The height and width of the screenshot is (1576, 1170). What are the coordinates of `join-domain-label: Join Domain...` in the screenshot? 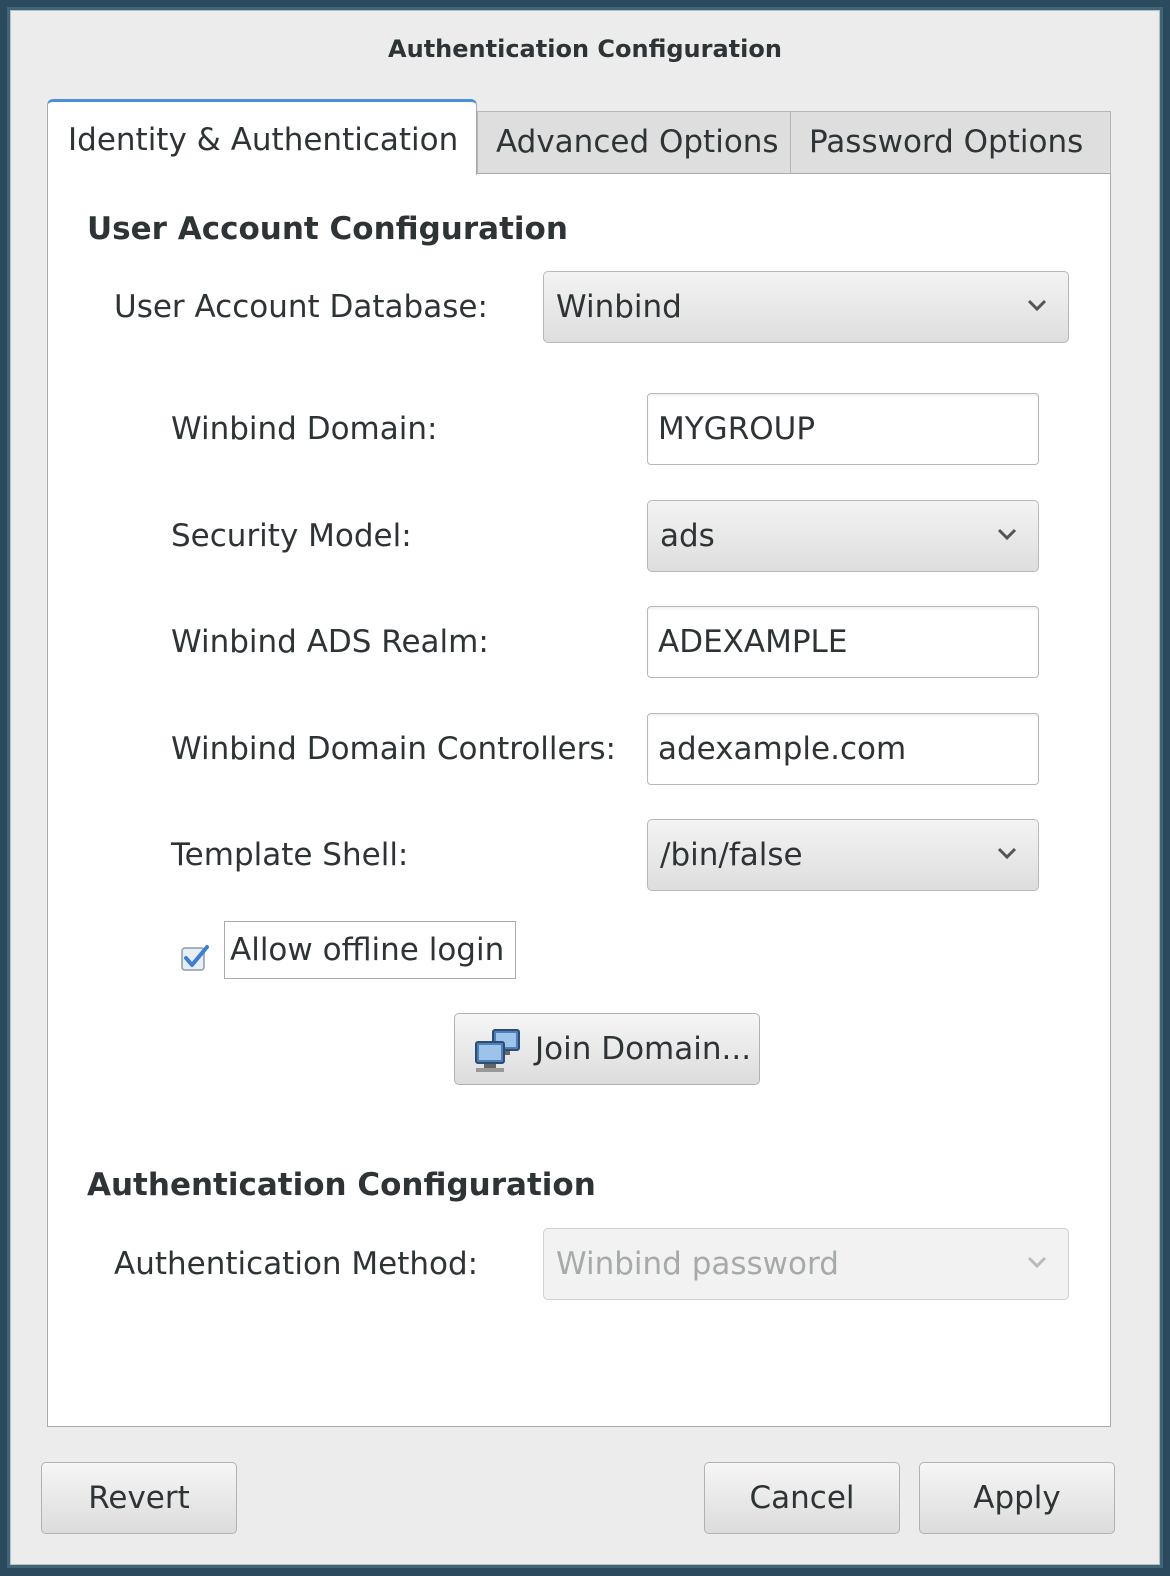 It's located at (643, 1049).